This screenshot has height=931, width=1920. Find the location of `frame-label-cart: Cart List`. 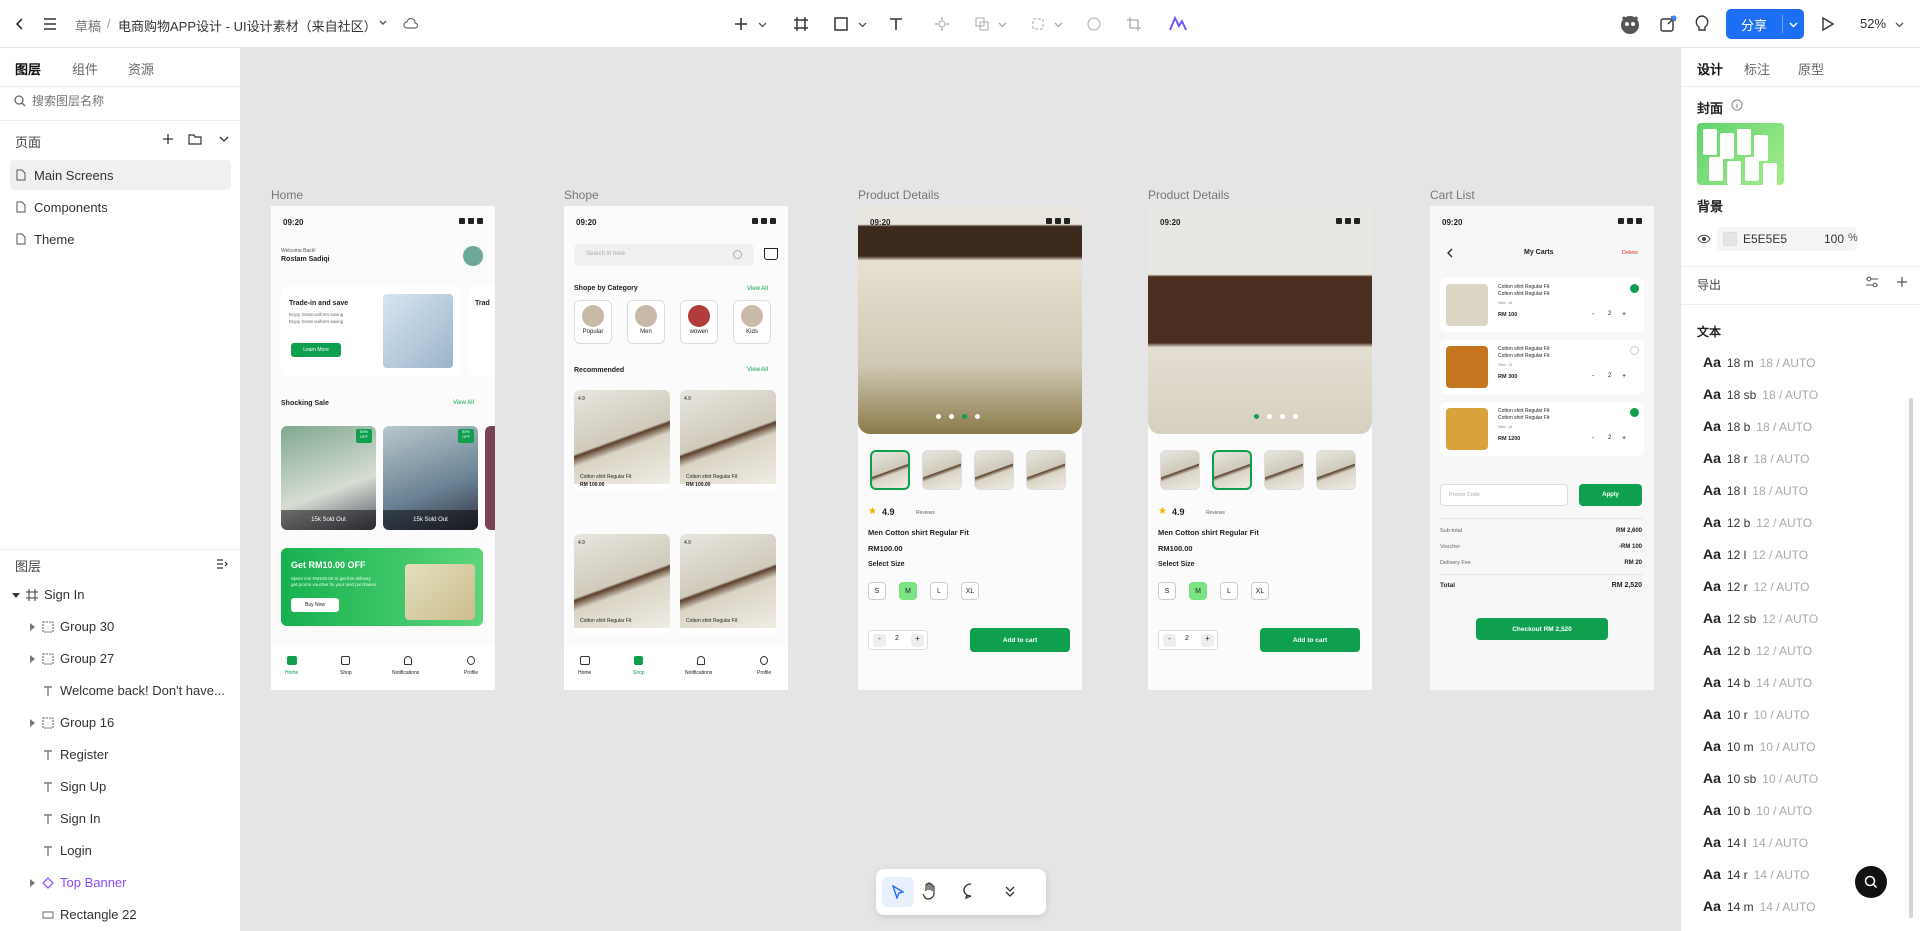

frame-label-cart: Cart List is located at coordinates (1452, 195).